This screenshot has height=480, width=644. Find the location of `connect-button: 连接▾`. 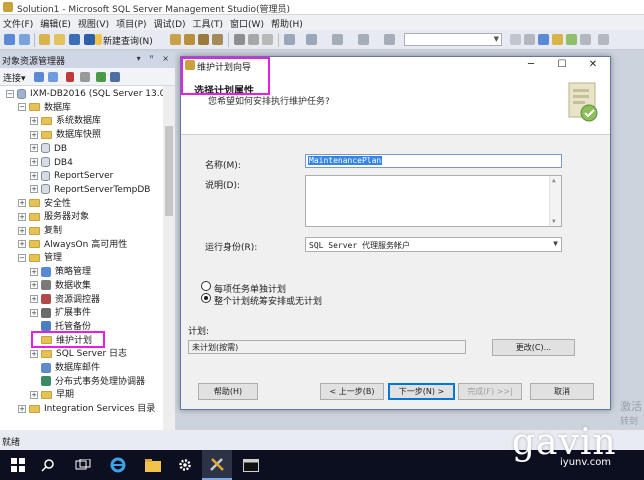

connect-button: 连接▾ is located at coordinates (14, 77).